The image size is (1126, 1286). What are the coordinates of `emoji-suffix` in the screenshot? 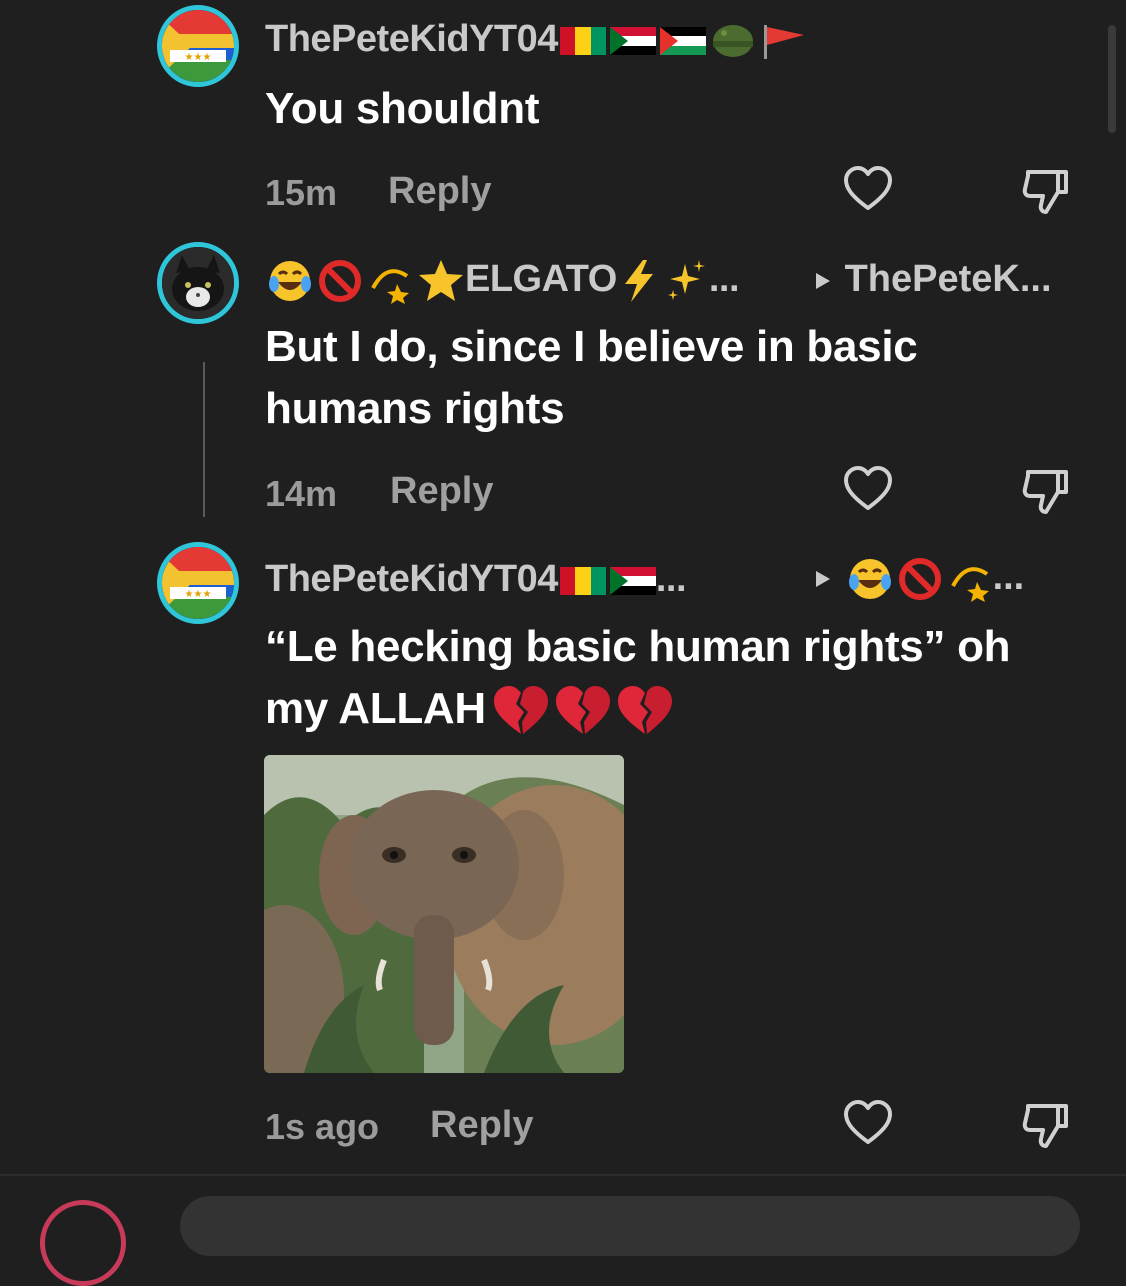 It's located at (664, 281).